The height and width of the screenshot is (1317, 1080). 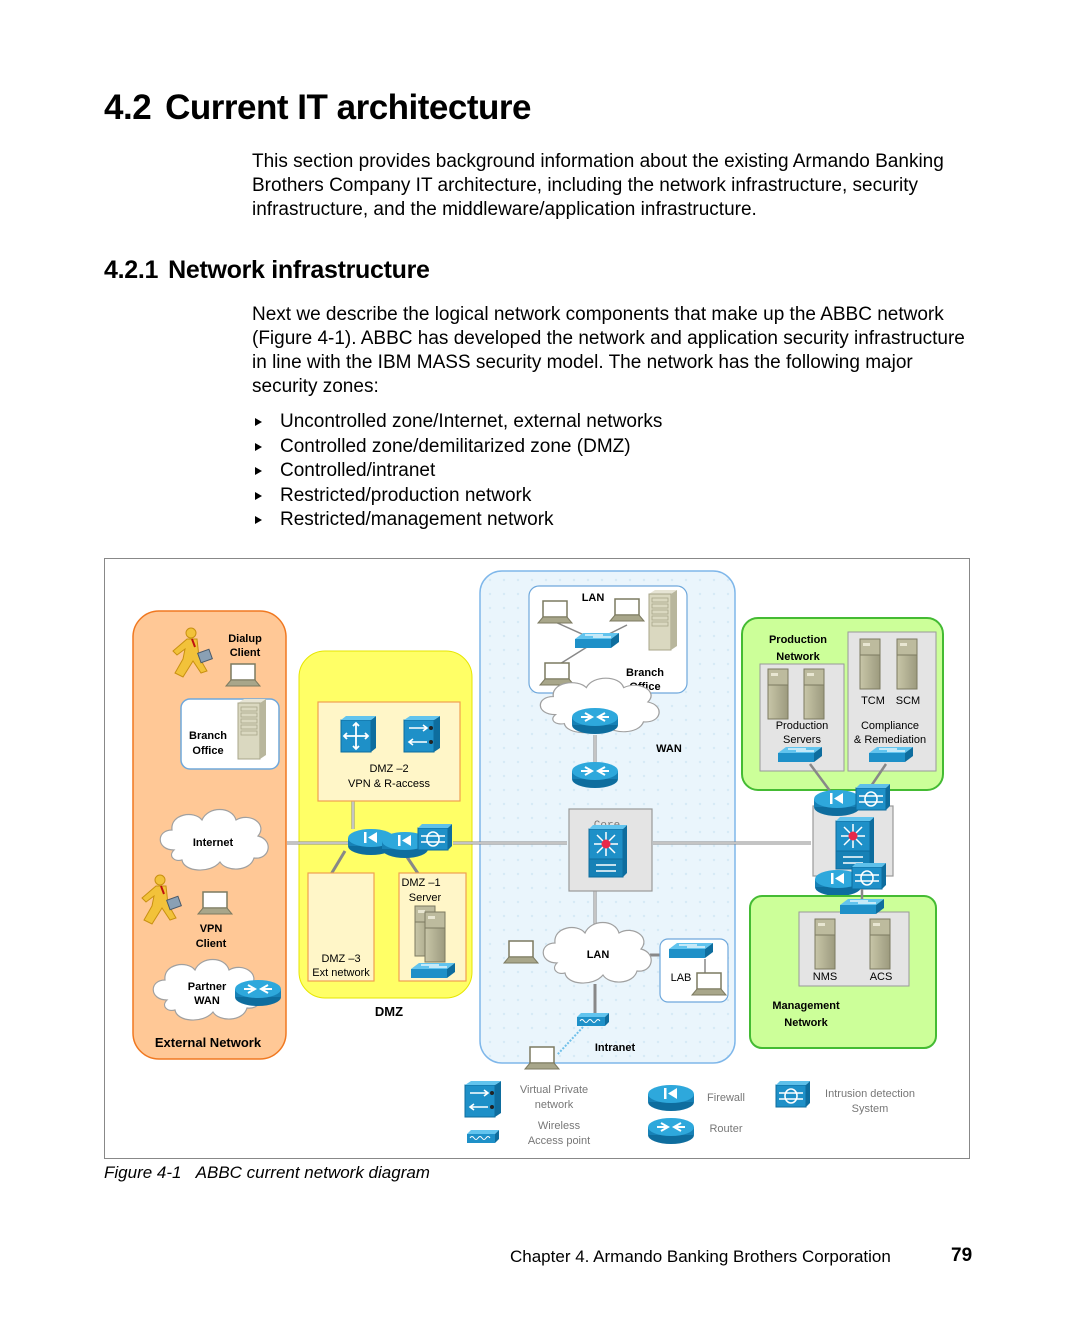 What do you see at coordinates (243, 675) in the screenshot?
I see `dialup-laptop-icon` at bounding box center [243, 675].